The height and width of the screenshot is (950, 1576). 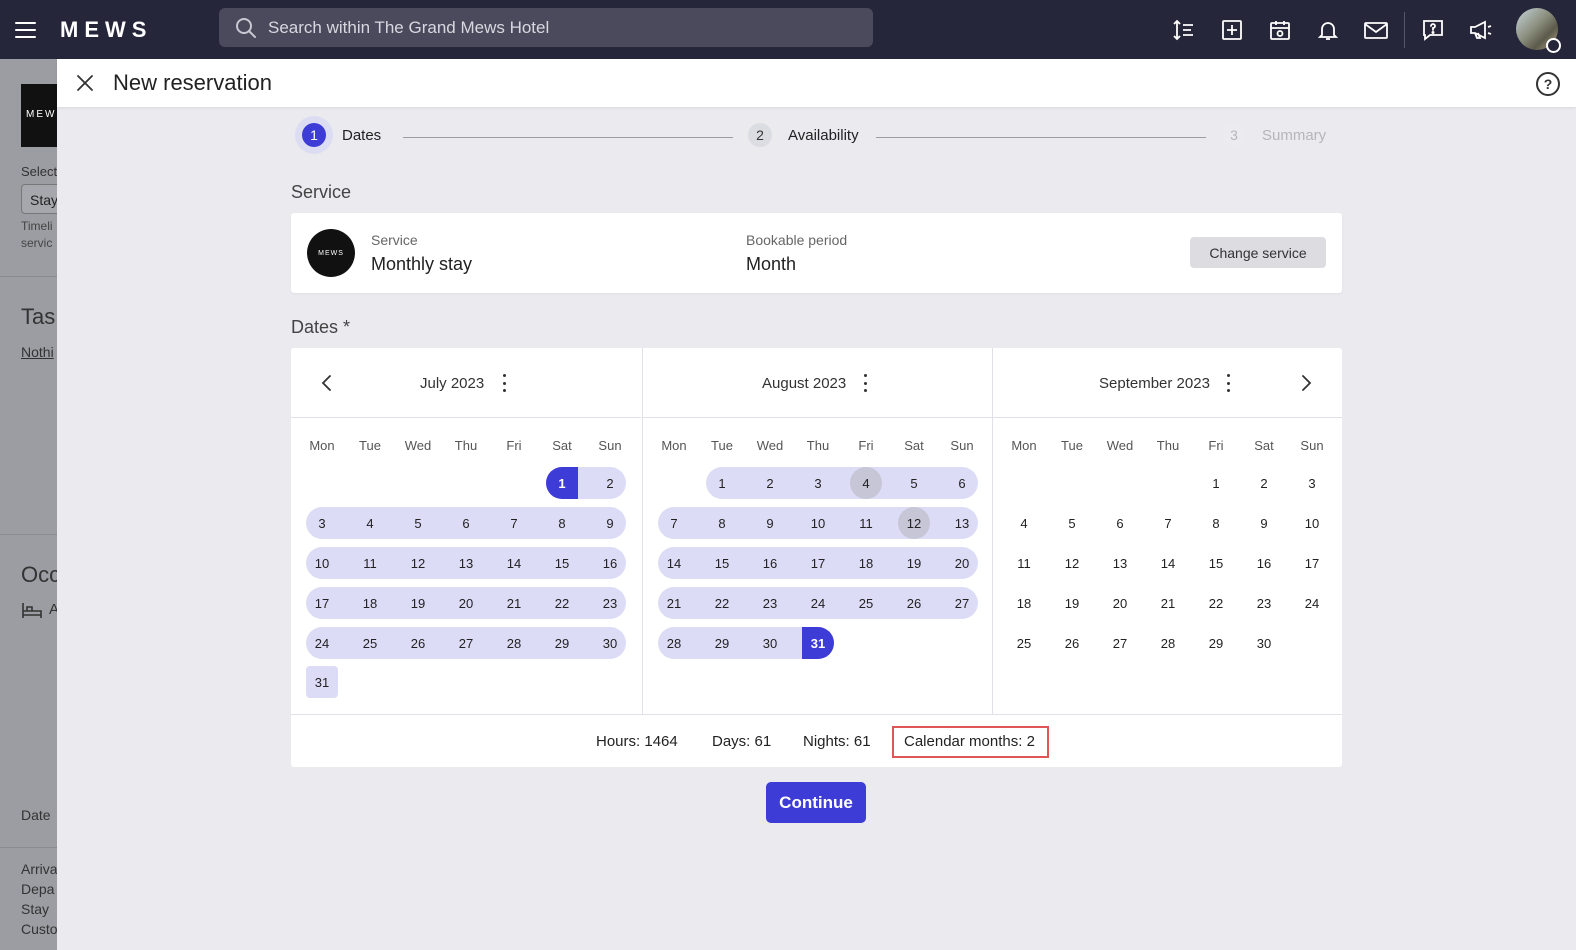 I want to click on calendar-icon, so click(x=1280, y=29).